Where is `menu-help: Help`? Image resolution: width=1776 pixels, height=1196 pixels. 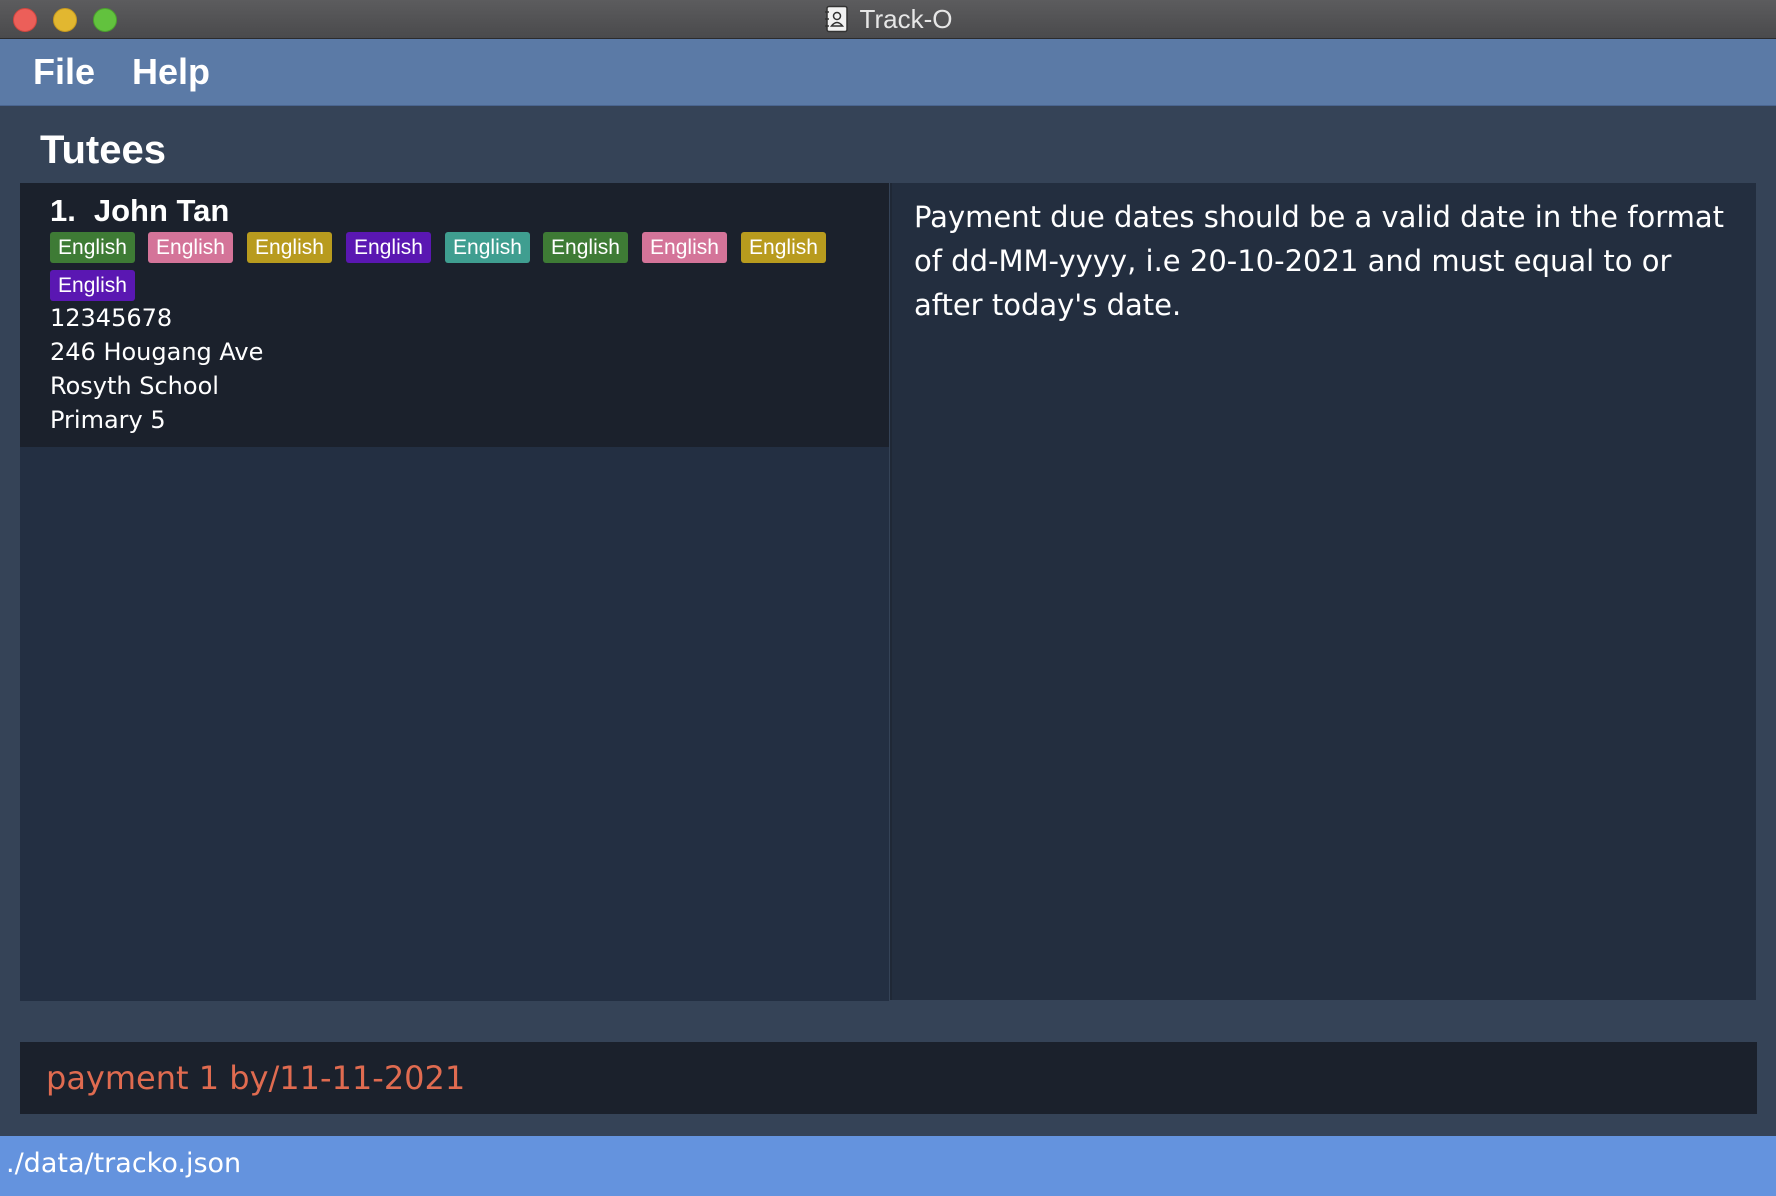 menu-help: Help is located at coordinates (171, 72).